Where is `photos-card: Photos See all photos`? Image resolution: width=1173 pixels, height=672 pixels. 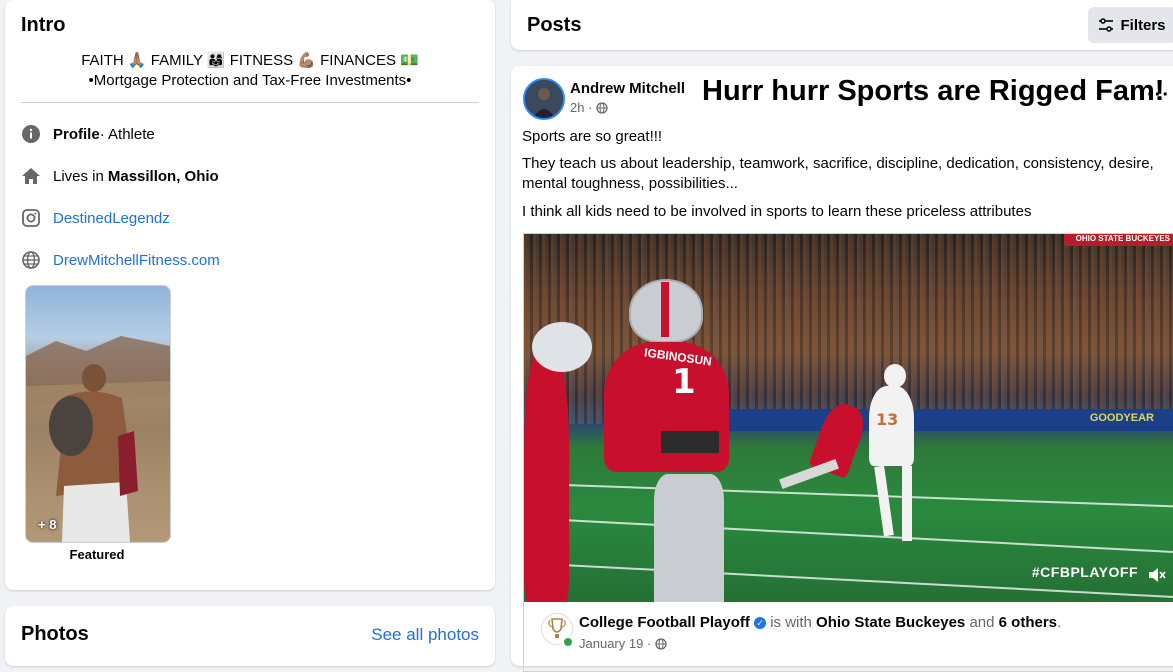
photos-card: Photos See all photos is located at coordinates (250, 636).